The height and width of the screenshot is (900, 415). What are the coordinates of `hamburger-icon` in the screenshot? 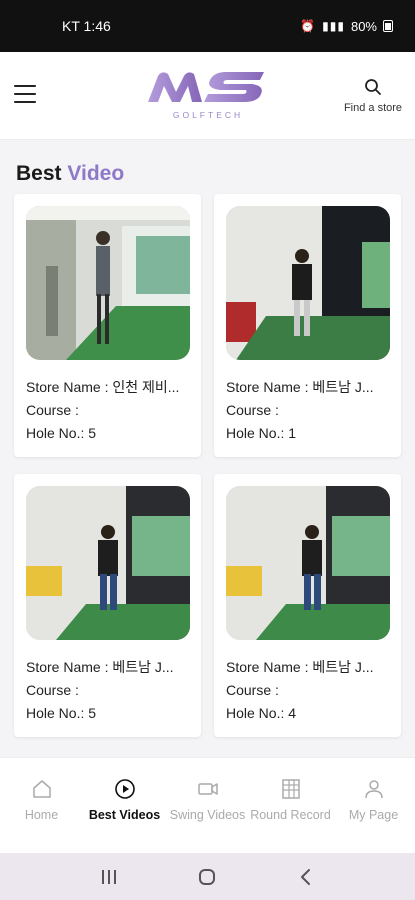 It's located at (25, 86).